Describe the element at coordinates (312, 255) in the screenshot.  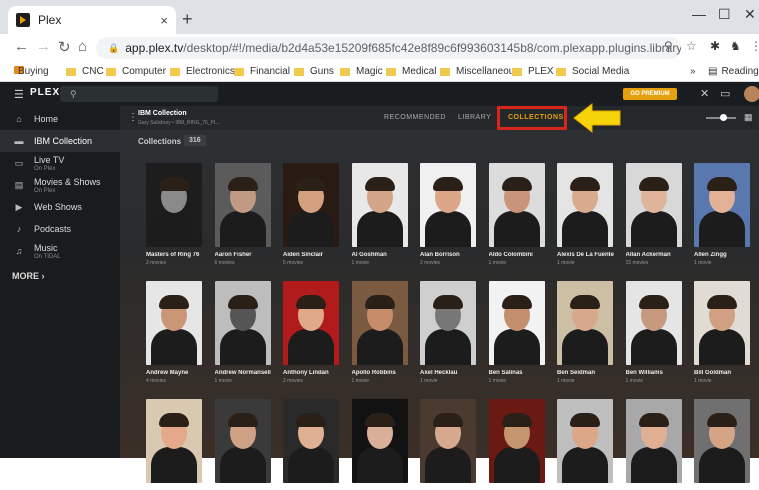
I see `collection-title: Aiden Sinclair` at that location.